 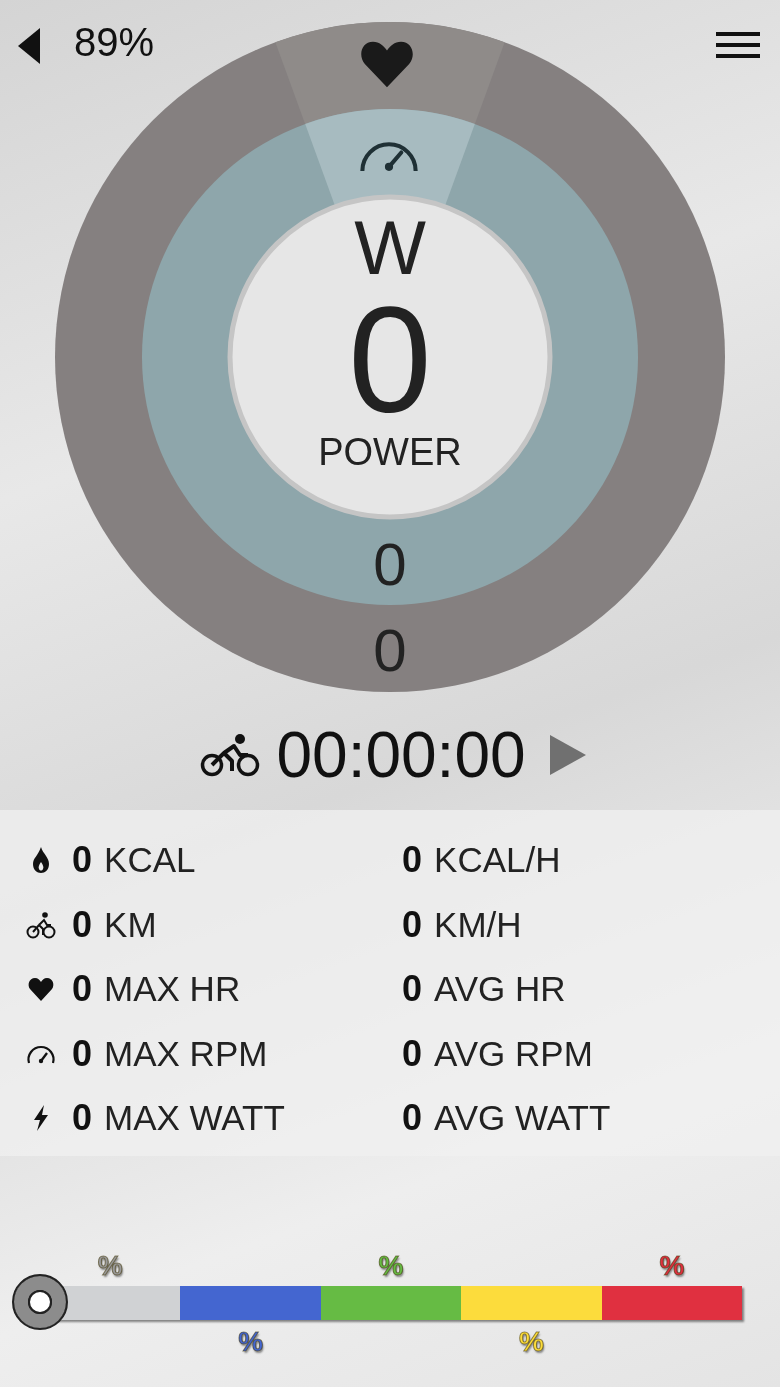 I want to click on stat-label: KM, so click(x=130, y=924).